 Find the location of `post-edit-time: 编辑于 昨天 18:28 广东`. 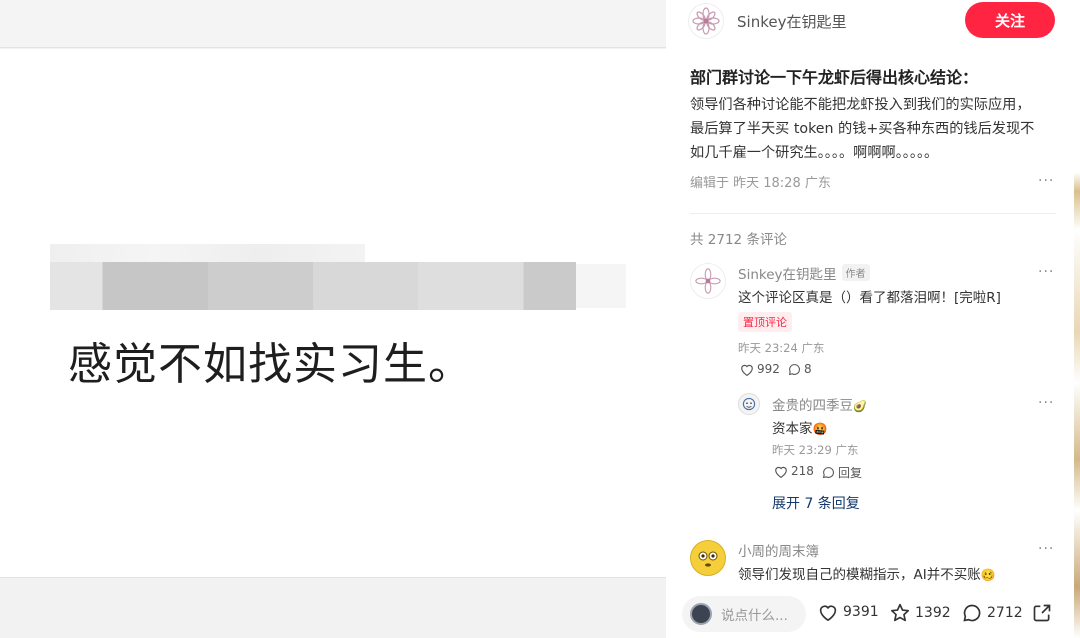

post-edit-time: 编辑于 昨天 18:28 广东 is located at coordinates (760, 183).